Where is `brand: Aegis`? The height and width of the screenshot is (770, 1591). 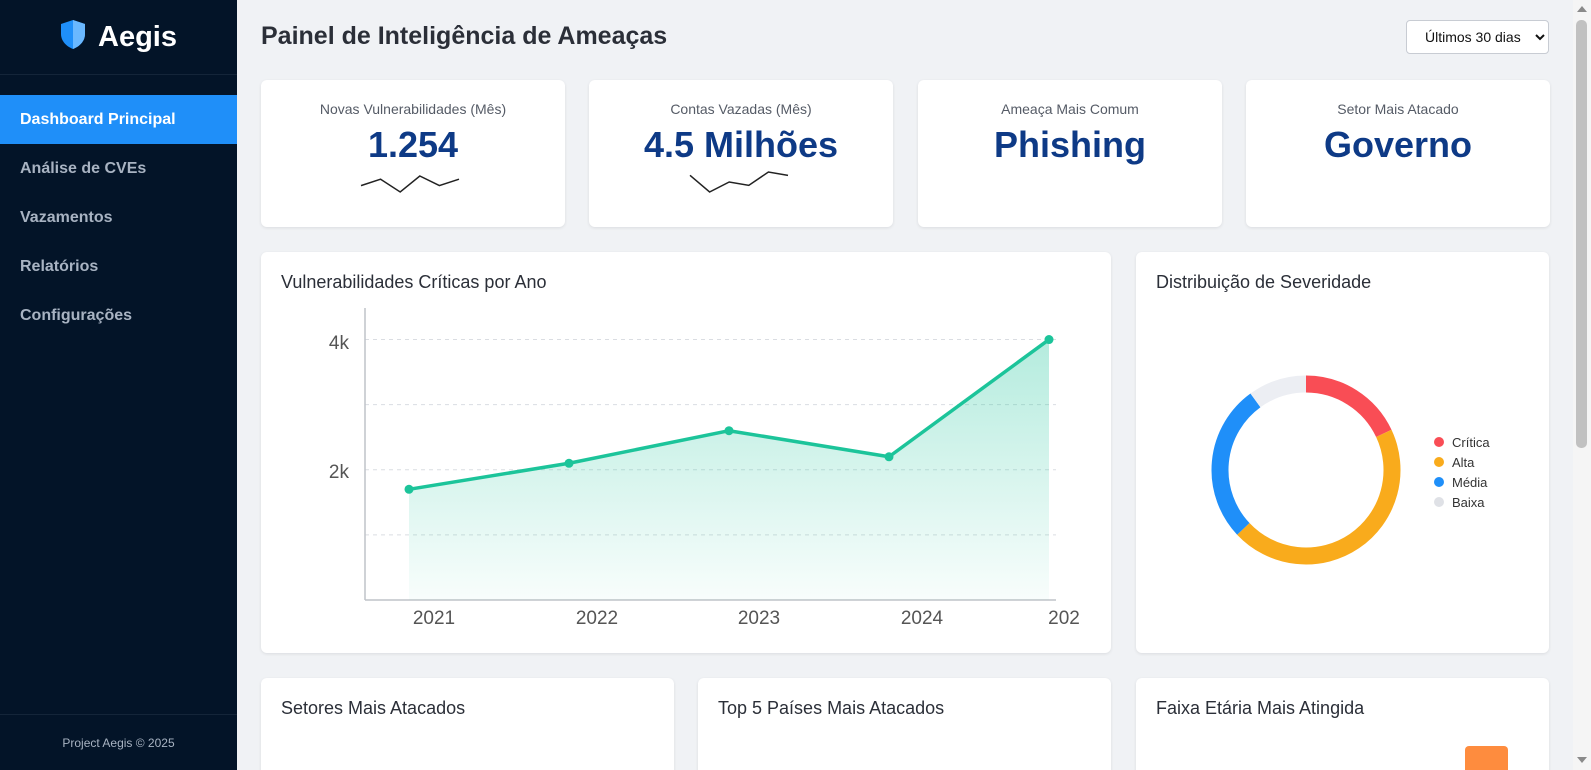 brand: Aegis is located at coordinates (118, 37).